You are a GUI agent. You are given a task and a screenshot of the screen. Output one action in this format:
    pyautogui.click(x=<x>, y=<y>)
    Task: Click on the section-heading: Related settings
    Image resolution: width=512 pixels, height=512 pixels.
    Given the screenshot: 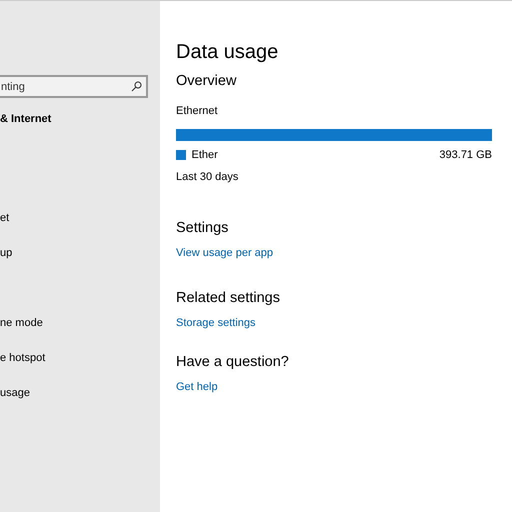 What is the action you would take?
    pyautogui.click(x=228, y=298)
    